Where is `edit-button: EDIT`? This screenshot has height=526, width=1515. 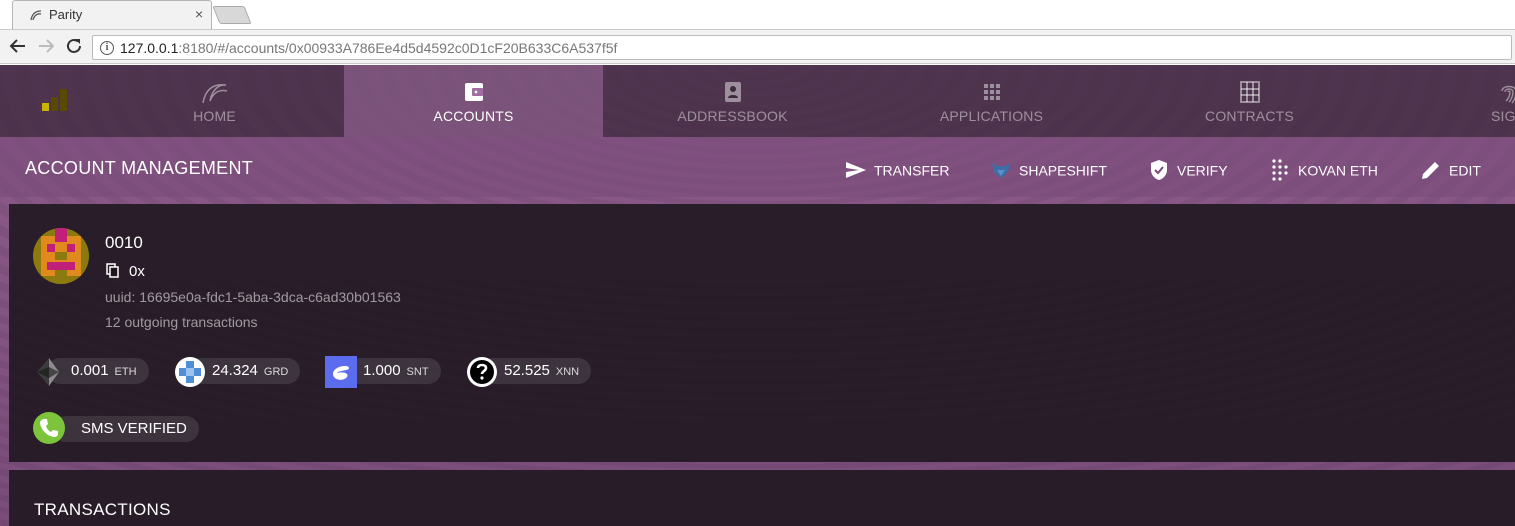
edit-button: EDIT is located at coordinates (1450, 169).